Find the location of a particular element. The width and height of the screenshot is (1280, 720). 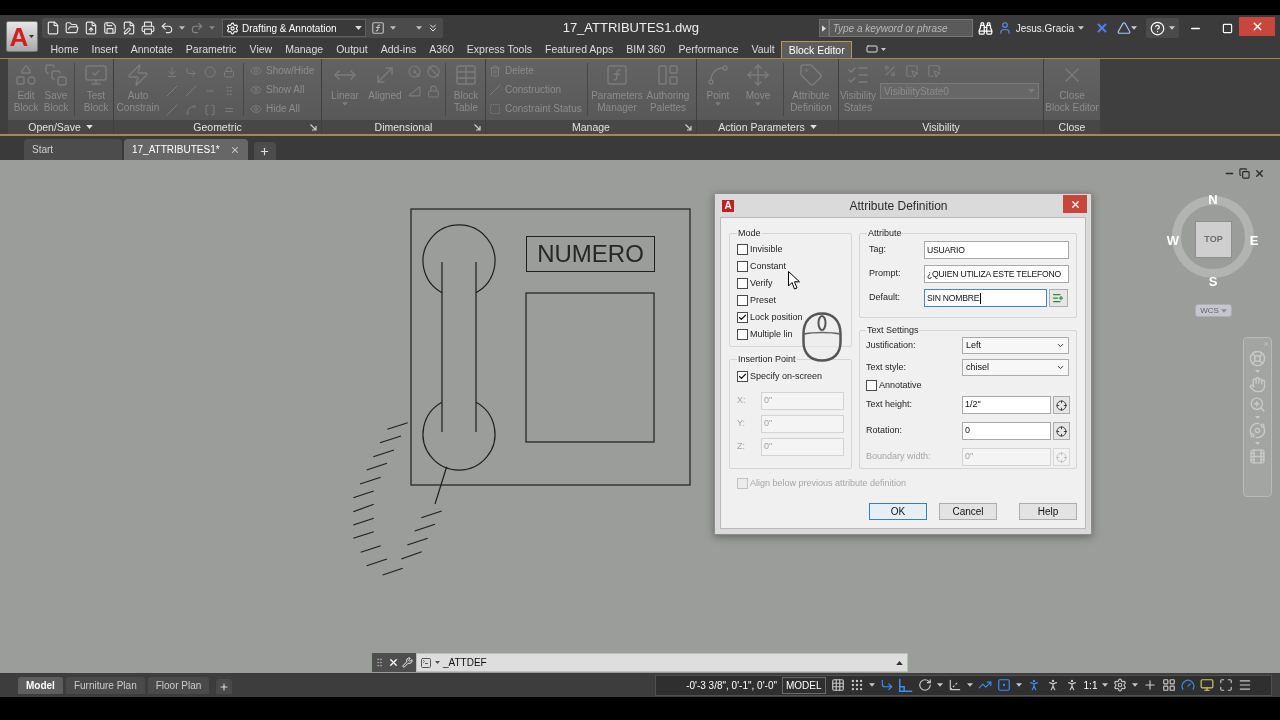

function-icon is located at coordinates (378, 28).